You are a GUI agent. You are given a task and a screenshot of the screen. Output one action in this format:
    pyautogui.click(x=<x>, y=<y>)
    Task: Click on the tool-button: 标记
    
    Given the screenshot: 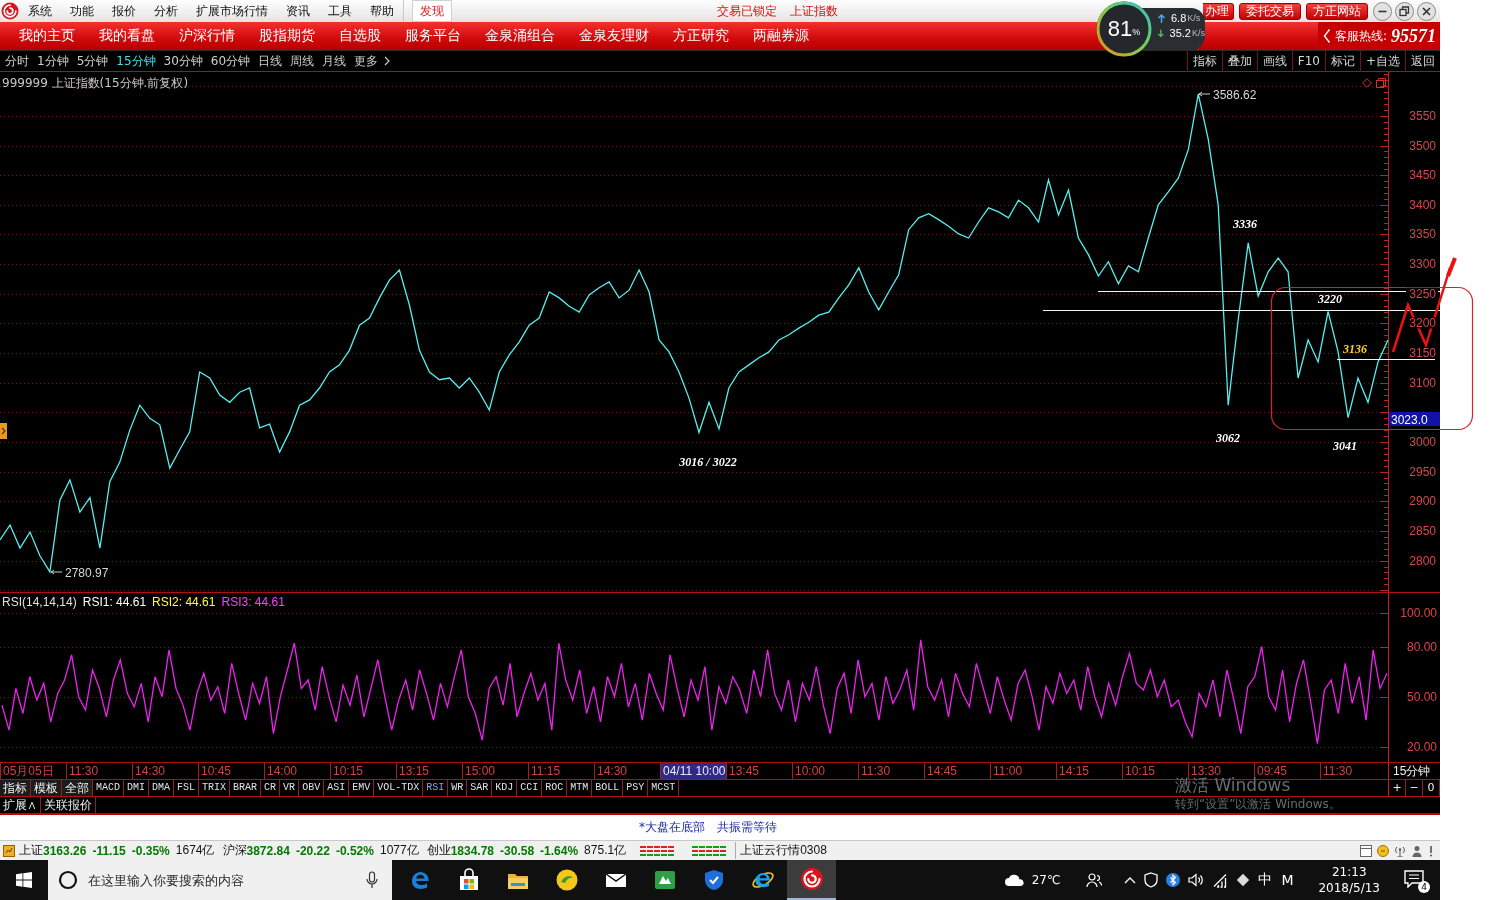 What is the action you would take?
    pyautogui.click(x=1342, y=61)
    